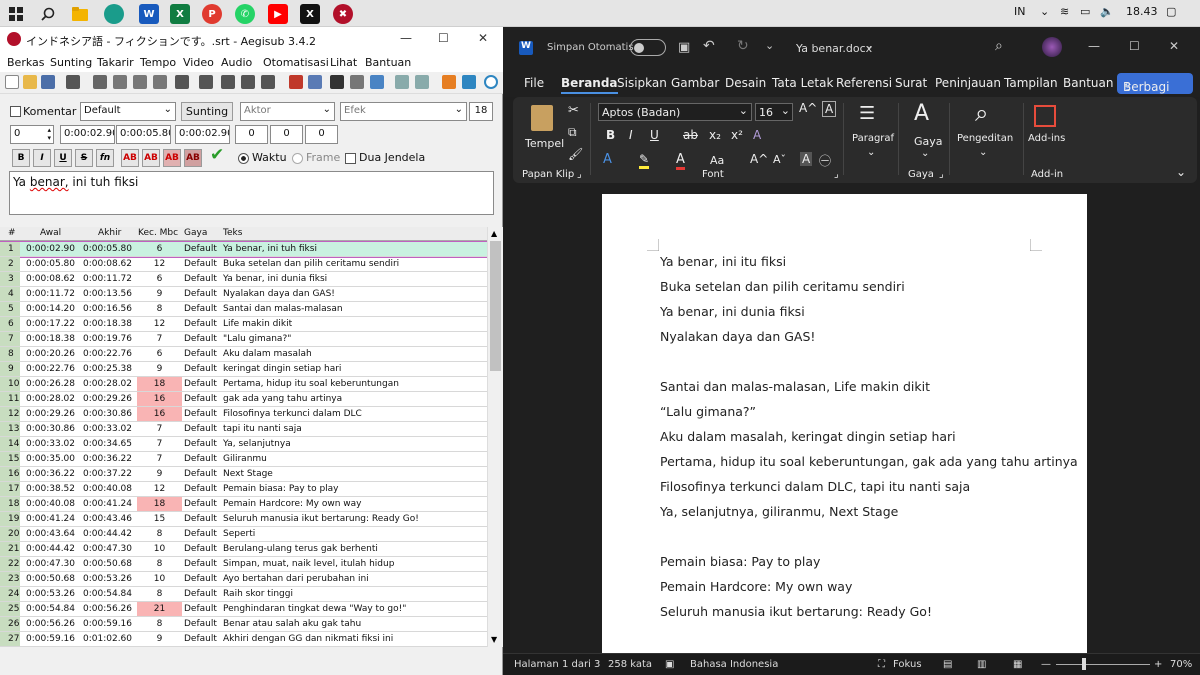  What do you see at coordinates (243, 474) in the screenshot?
I see `table-row: 16 0:00:36.22 0:00:37.22 9 Default Next Stage` at bounding box center [243, 474].